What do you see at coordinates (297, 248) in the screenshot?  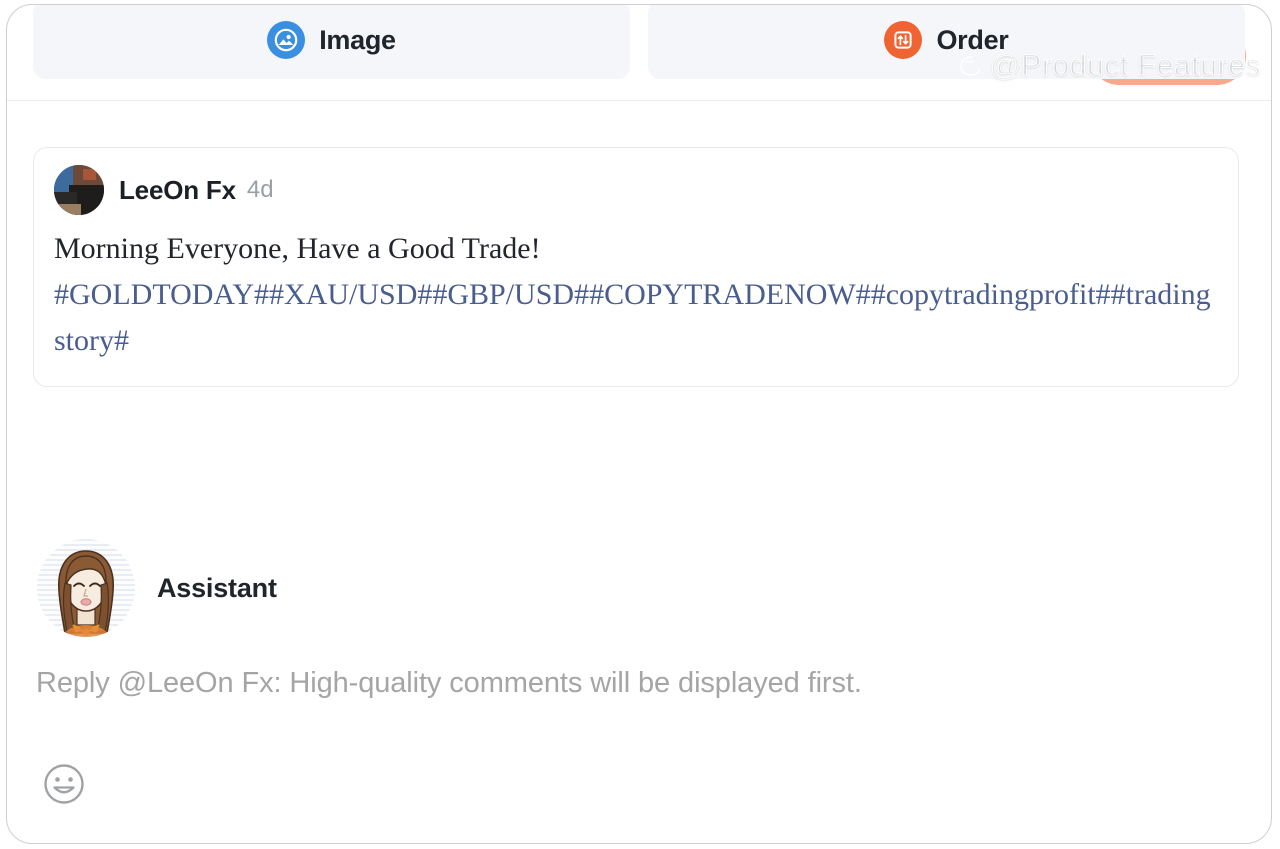 I see `quoted-post-text: Morning Everyone, Have a Good Trade!` at bounding box center [297, 248].